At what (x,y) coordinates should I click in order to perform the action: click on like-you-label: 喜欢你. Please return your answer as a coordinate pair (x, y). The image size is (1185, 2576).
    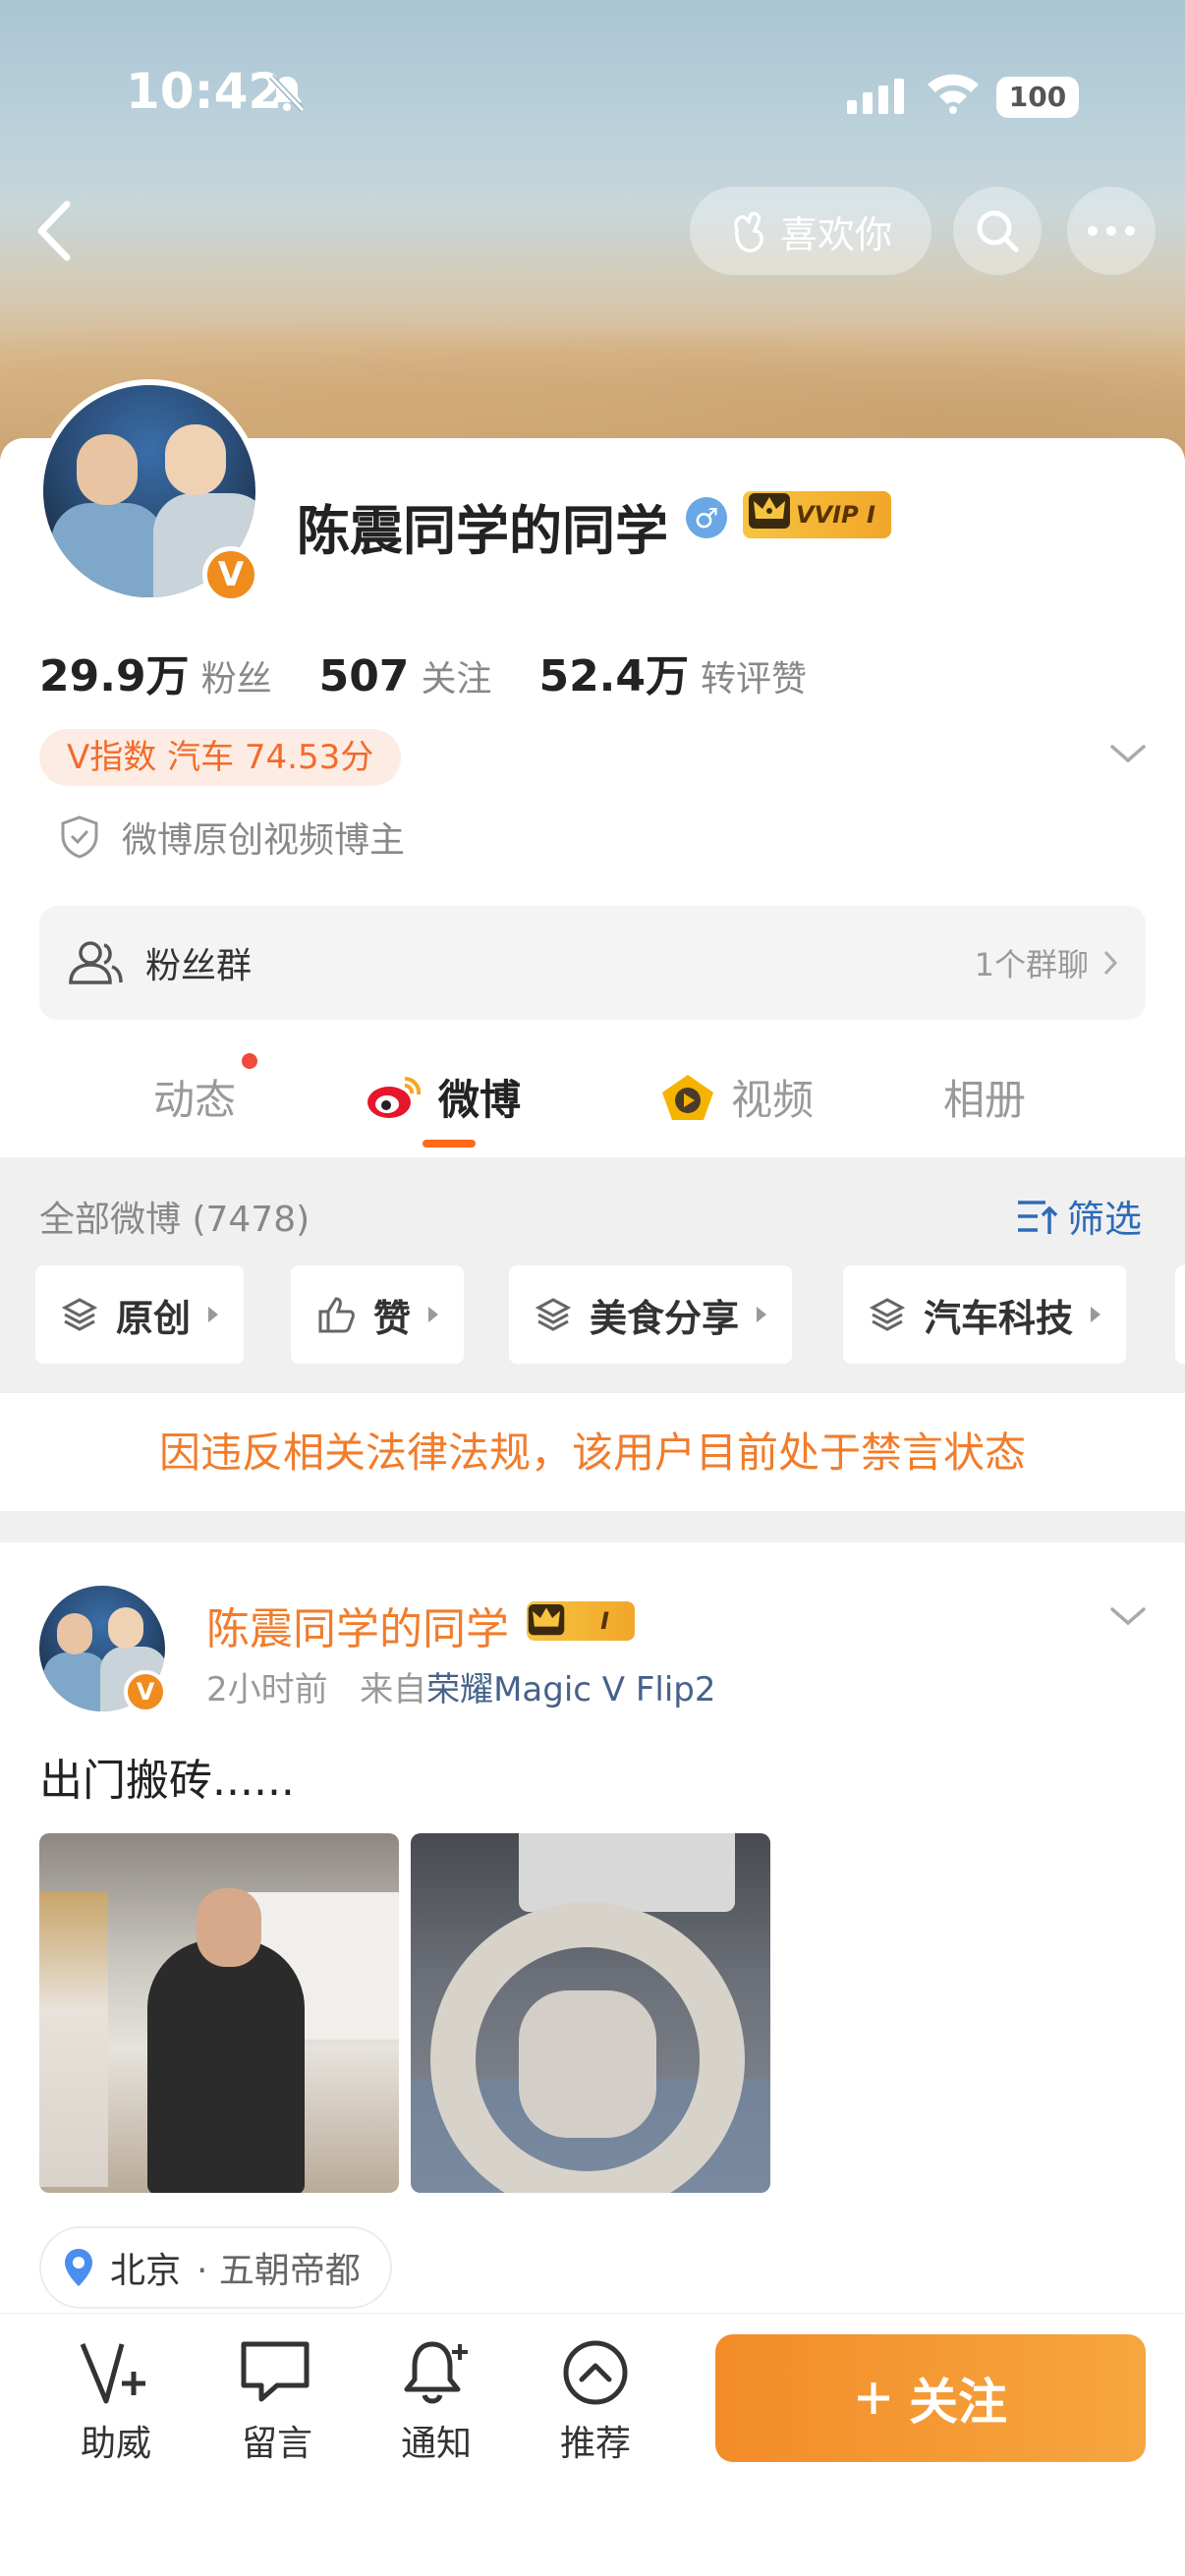
    Looking at the image, I should click on (836, 234).